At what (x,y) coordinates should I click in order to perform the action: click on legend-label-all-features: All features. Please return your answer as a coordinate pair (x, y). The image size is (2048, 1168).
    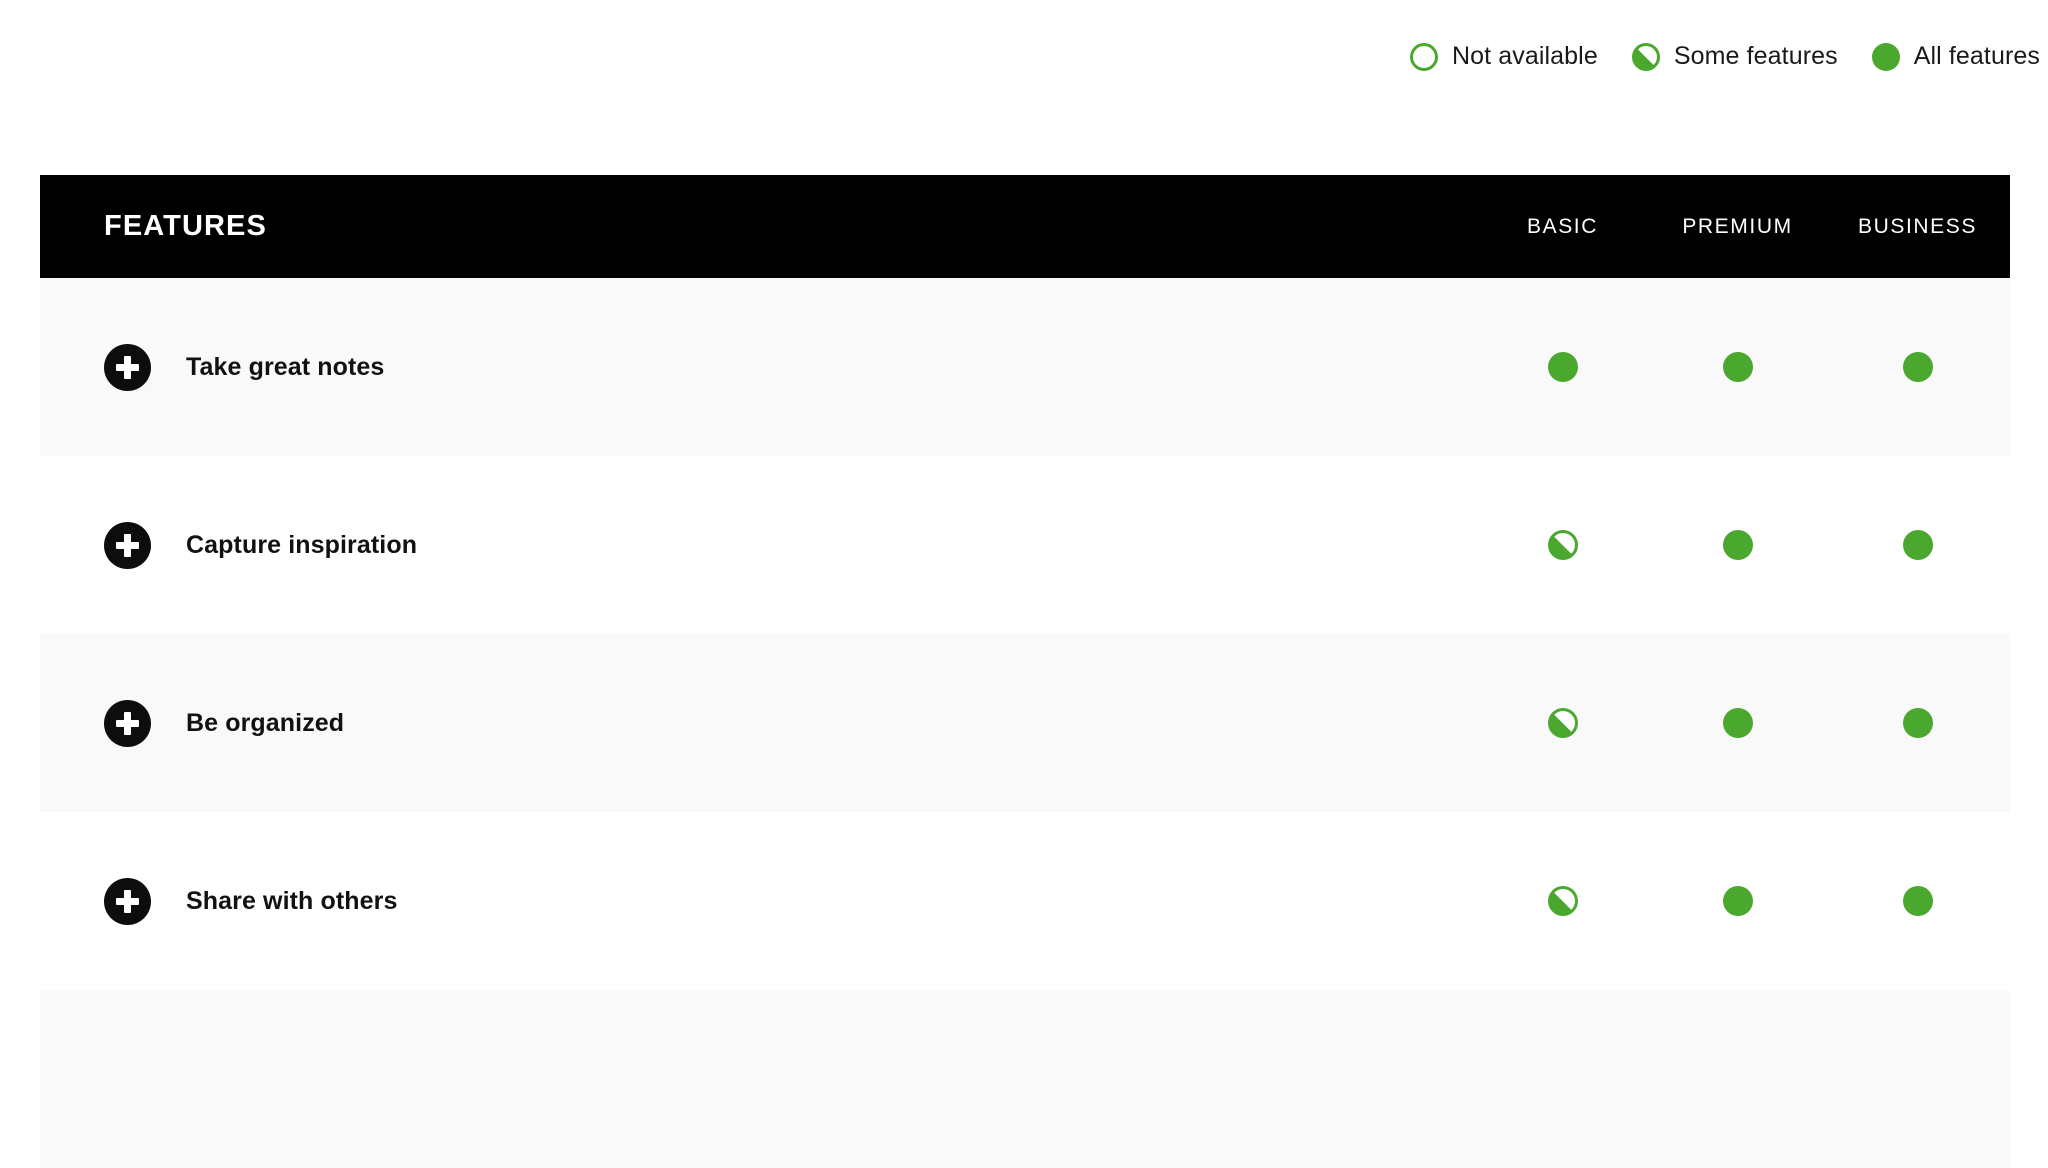
    Looking at the image, I should click on (1976, 56).